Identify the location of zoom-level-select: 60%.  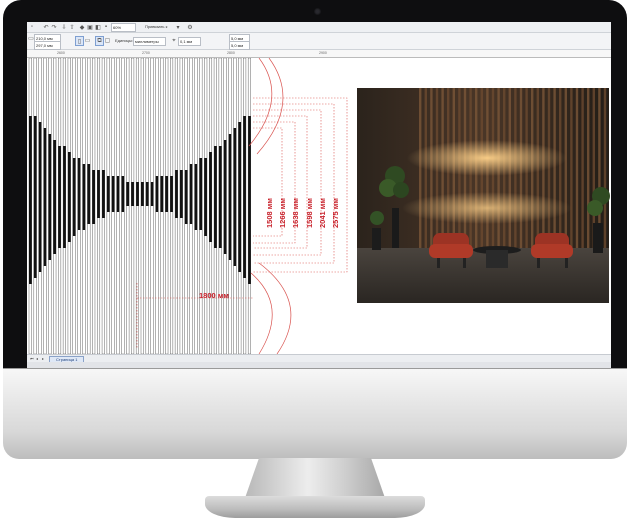
(123, 27).